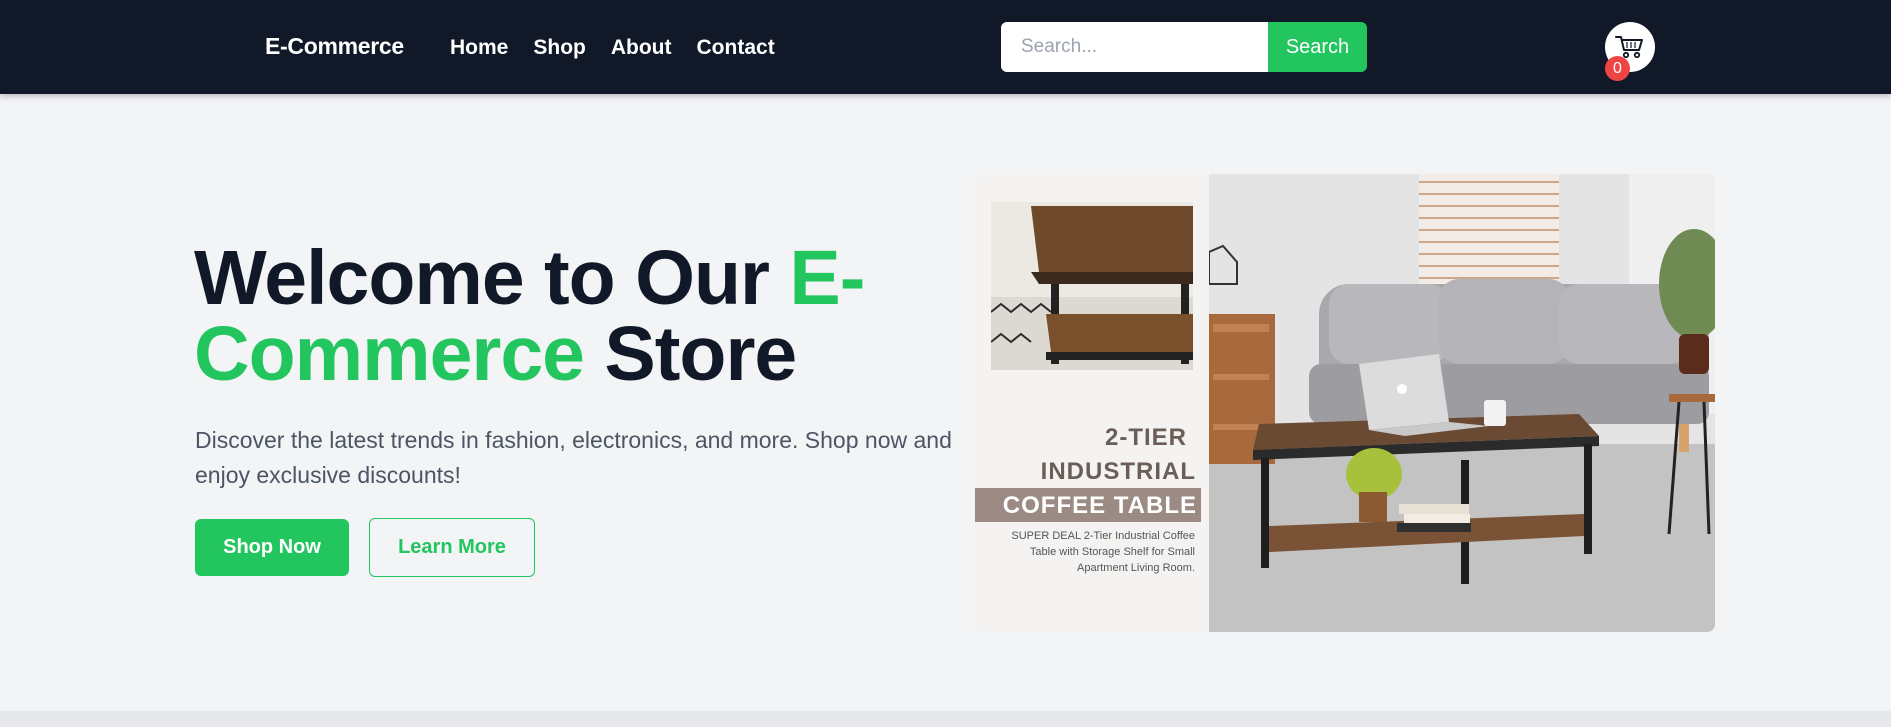 The width and height of the screenshot is (1891, 727). I want to click on nav-link-about: About, so click(641, 48).